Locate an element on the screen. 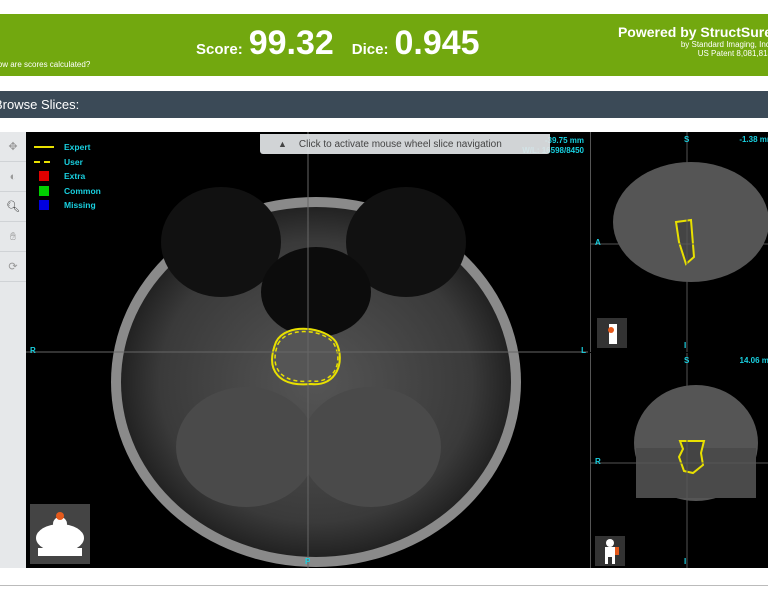  legend-label: User is located at coordinates (73, 161).